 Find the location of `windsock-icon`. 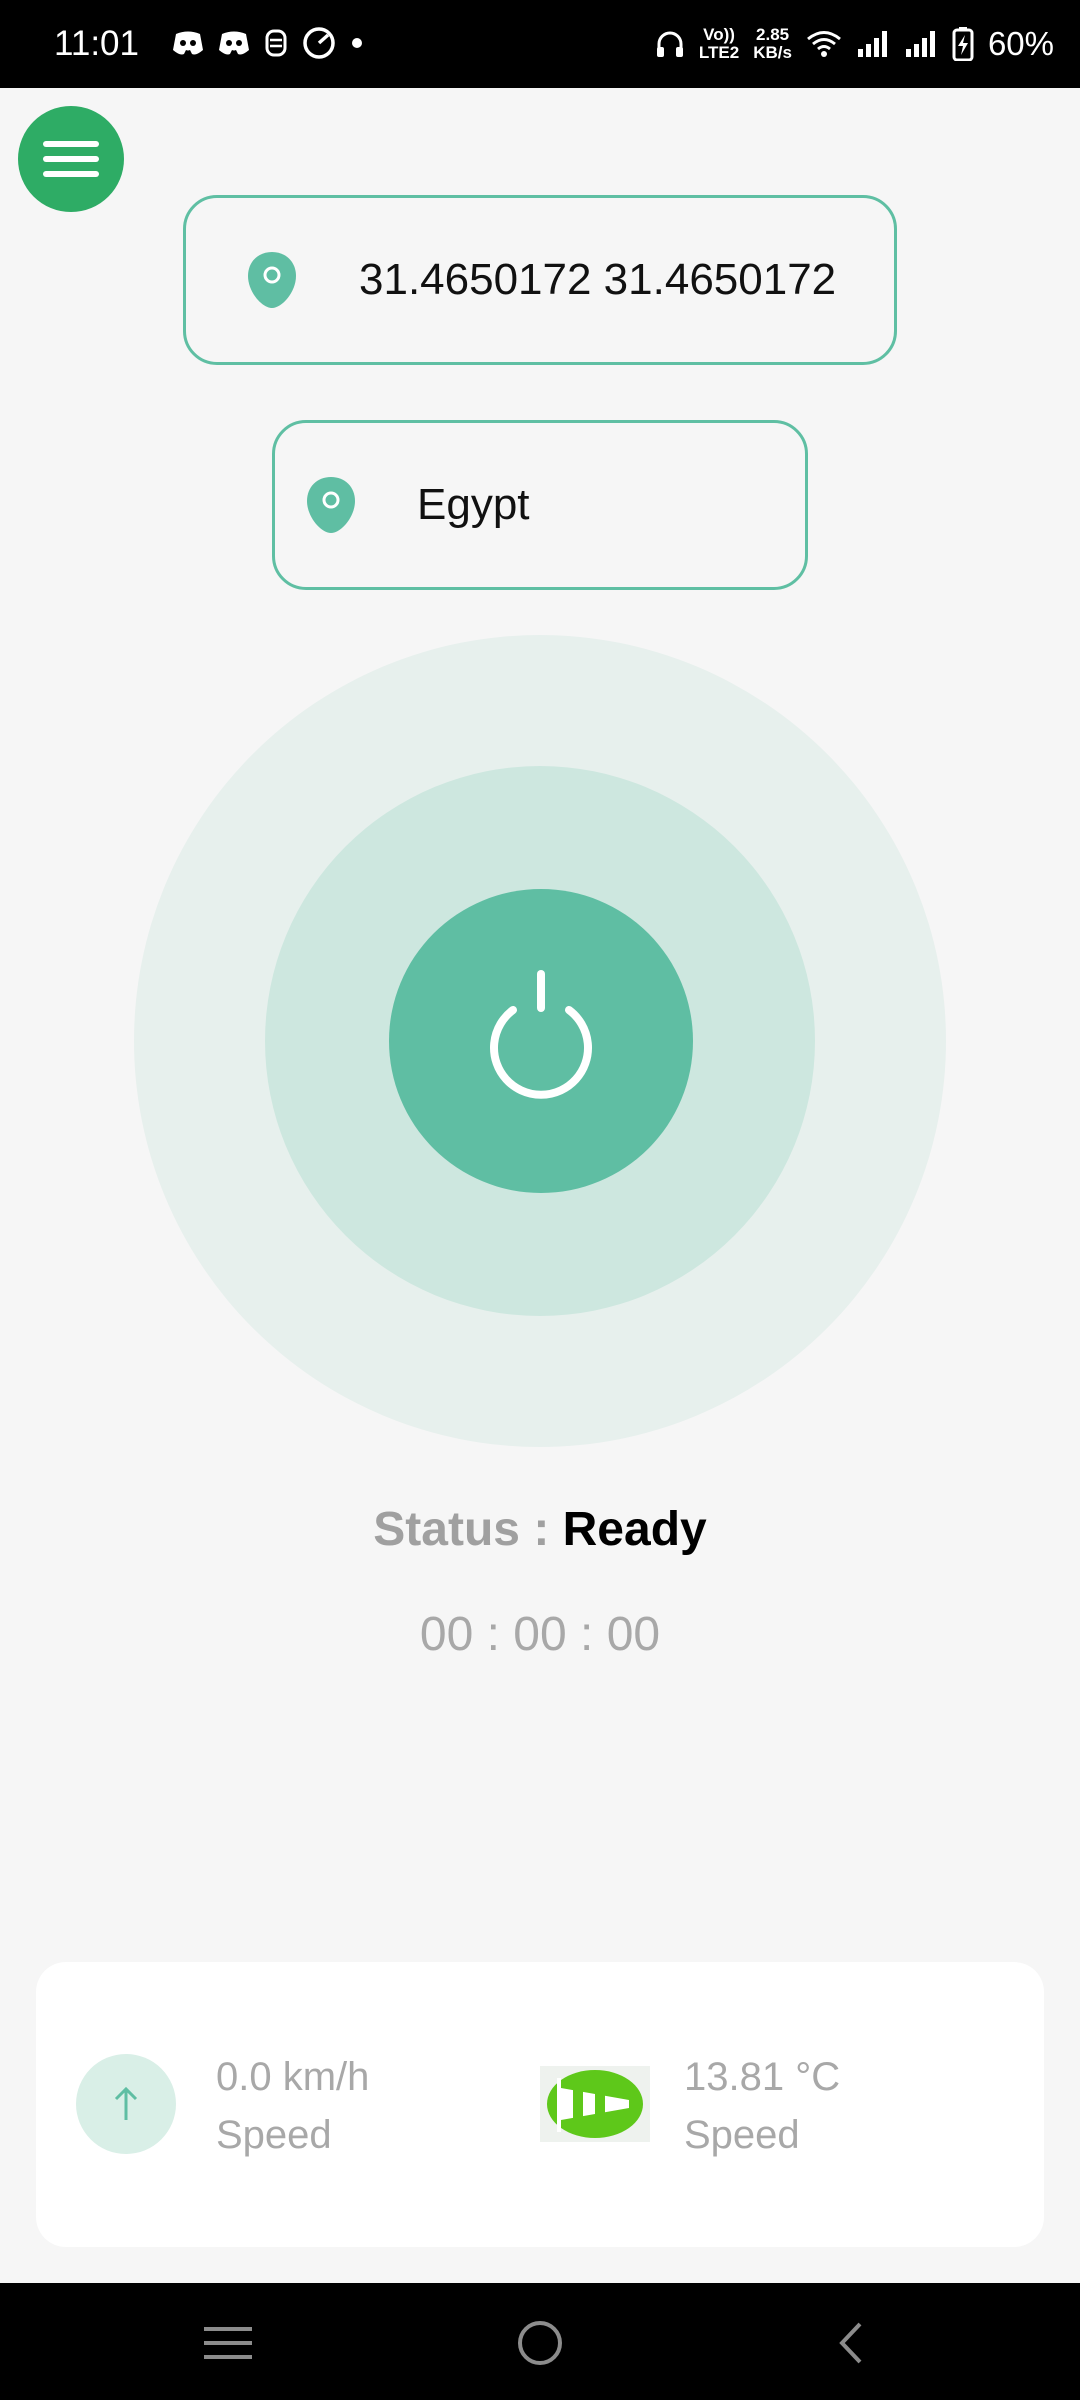

windsock-icon is located at coordinates (595, 2104).